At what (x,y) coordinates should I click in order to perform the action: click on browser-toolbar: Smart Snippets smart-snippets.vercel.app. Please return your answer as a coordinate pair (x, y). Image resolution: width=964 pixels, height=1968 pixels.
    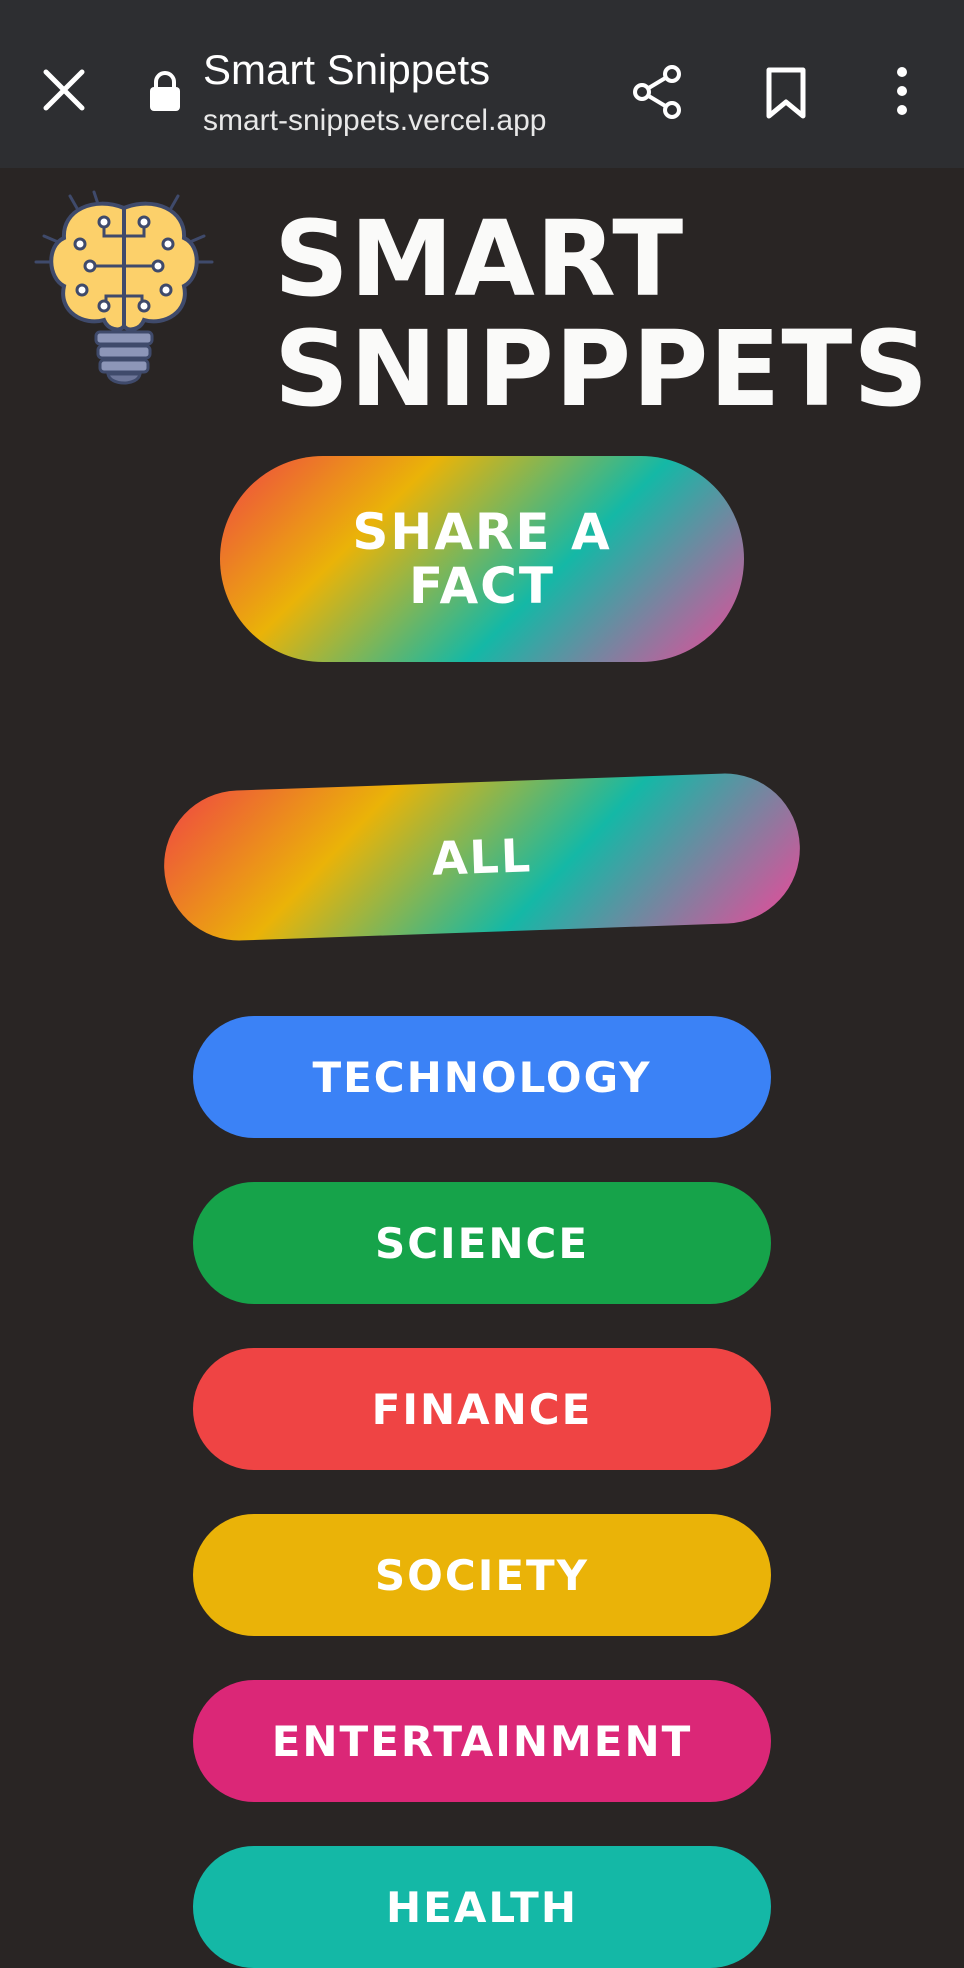
    Looking at the image, I should click on (482, 84).